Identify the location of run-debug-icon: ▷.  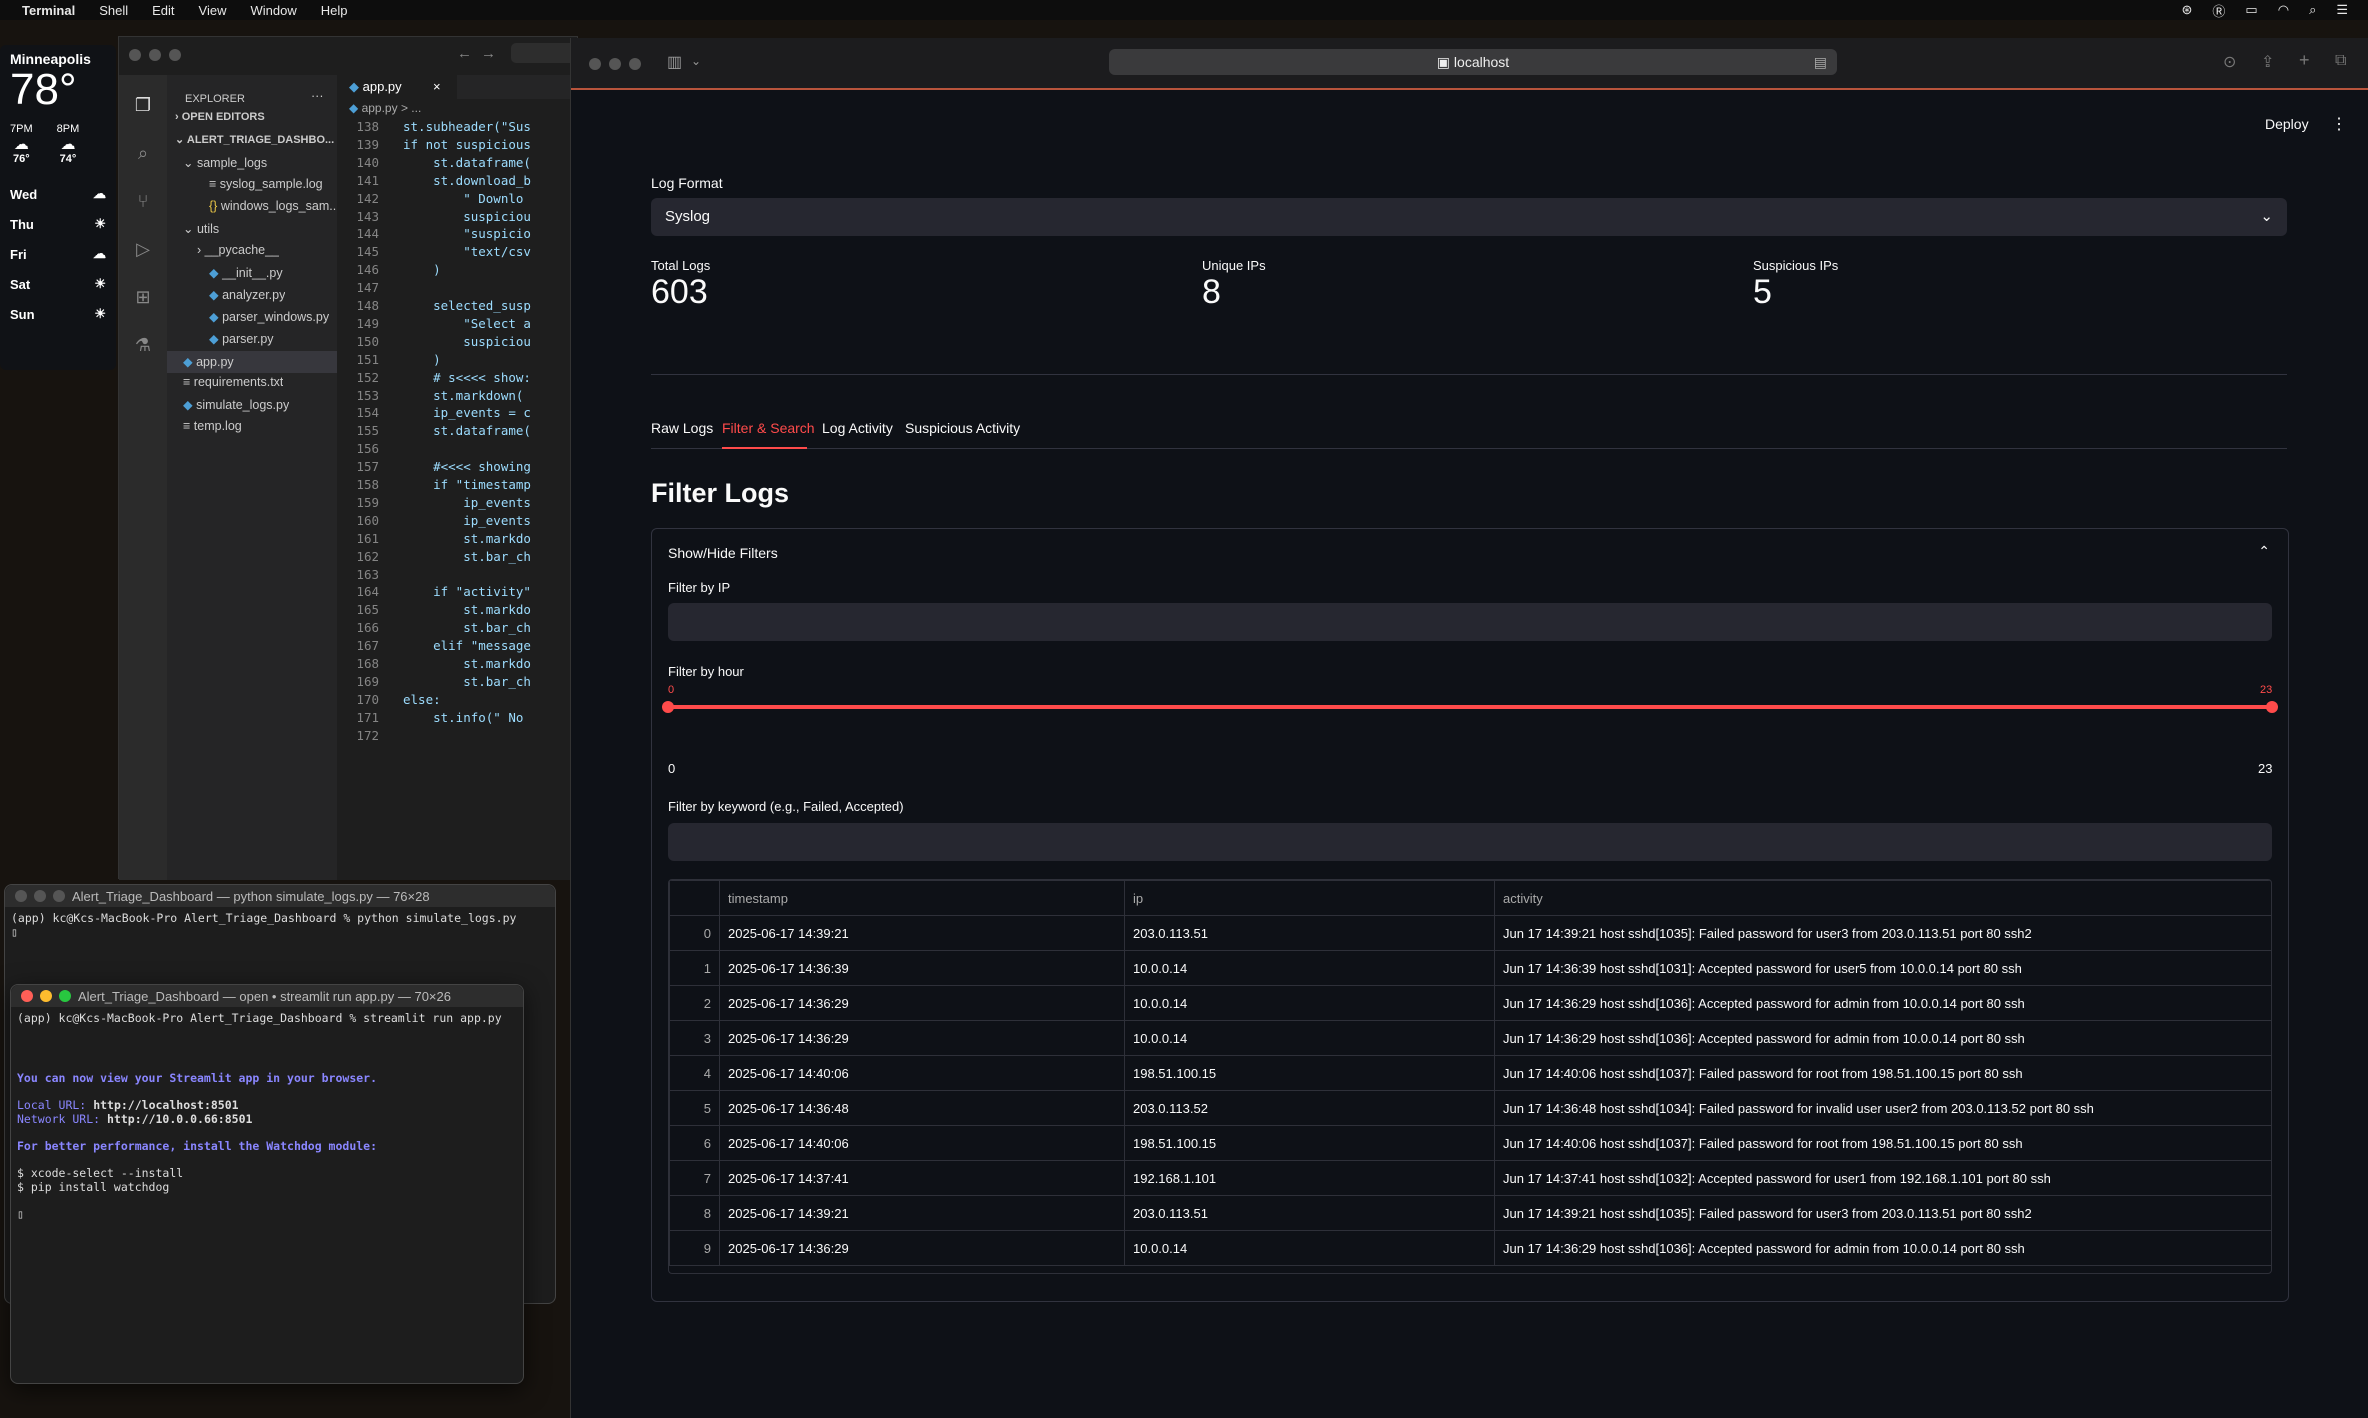
(143, 249).